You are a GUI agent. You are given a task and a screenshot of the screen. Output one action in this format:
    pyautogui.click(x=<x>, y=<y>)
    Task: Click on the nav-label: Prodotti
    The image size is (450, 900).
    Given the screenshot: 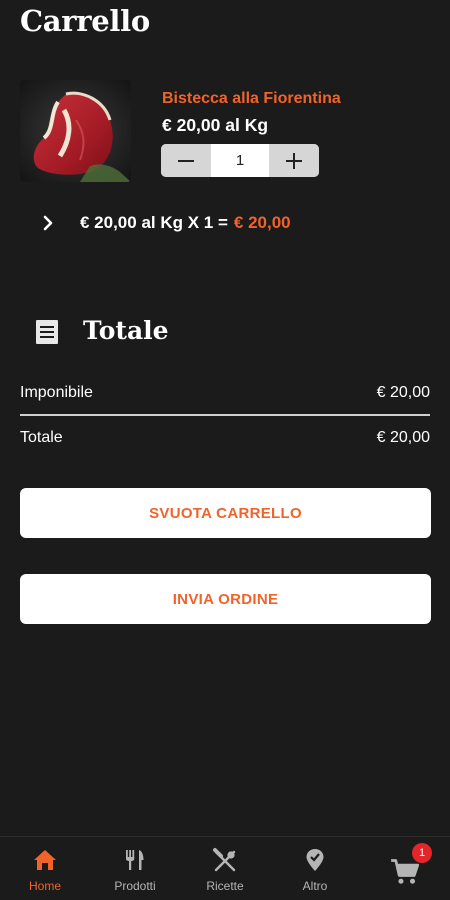 What is the action you would take?
    pyautogui.click(x=135, y=886)
    